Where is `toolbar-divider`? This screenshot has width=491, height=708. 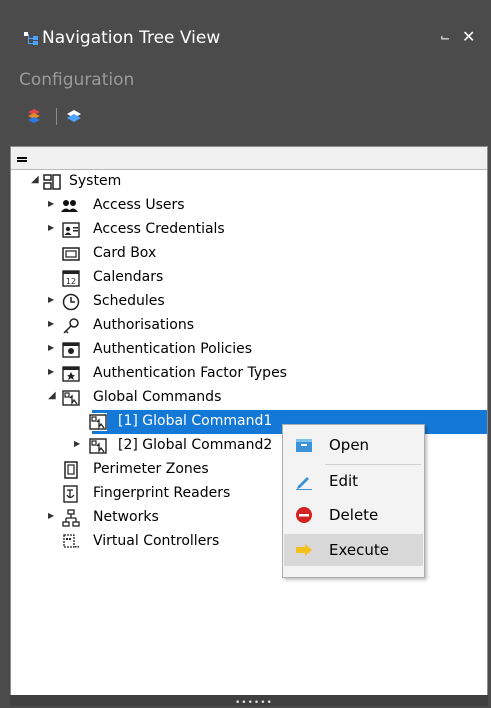 toolbar-divider is located at coordinates (56, 116).